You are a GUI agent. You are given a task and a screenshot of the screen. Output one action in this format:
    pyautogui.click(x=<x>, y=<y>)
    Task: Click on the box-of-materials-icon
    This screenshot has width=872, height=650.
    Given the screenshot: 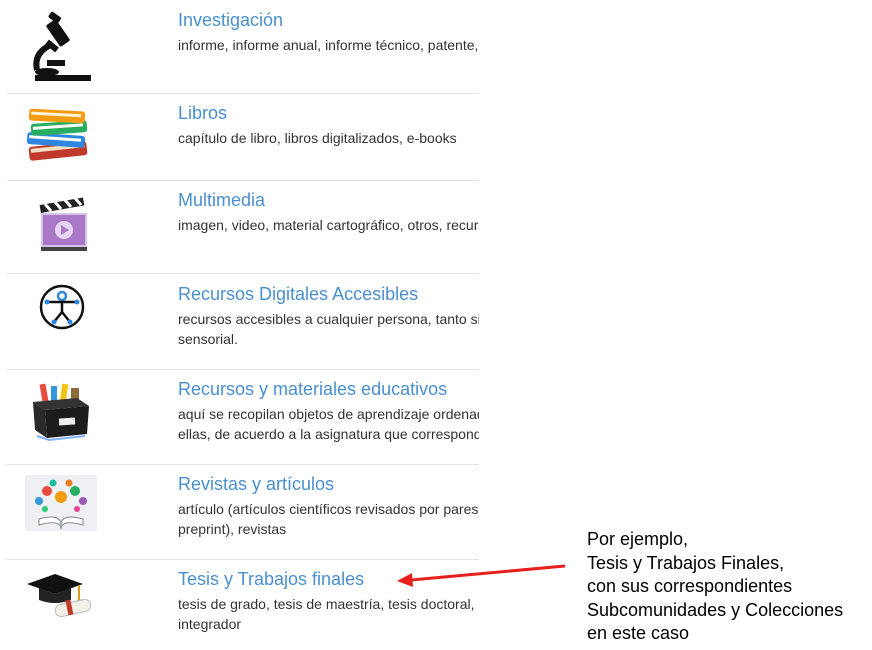 What is the action you would take?
    pyautogui.click(x=66, y=411)
    